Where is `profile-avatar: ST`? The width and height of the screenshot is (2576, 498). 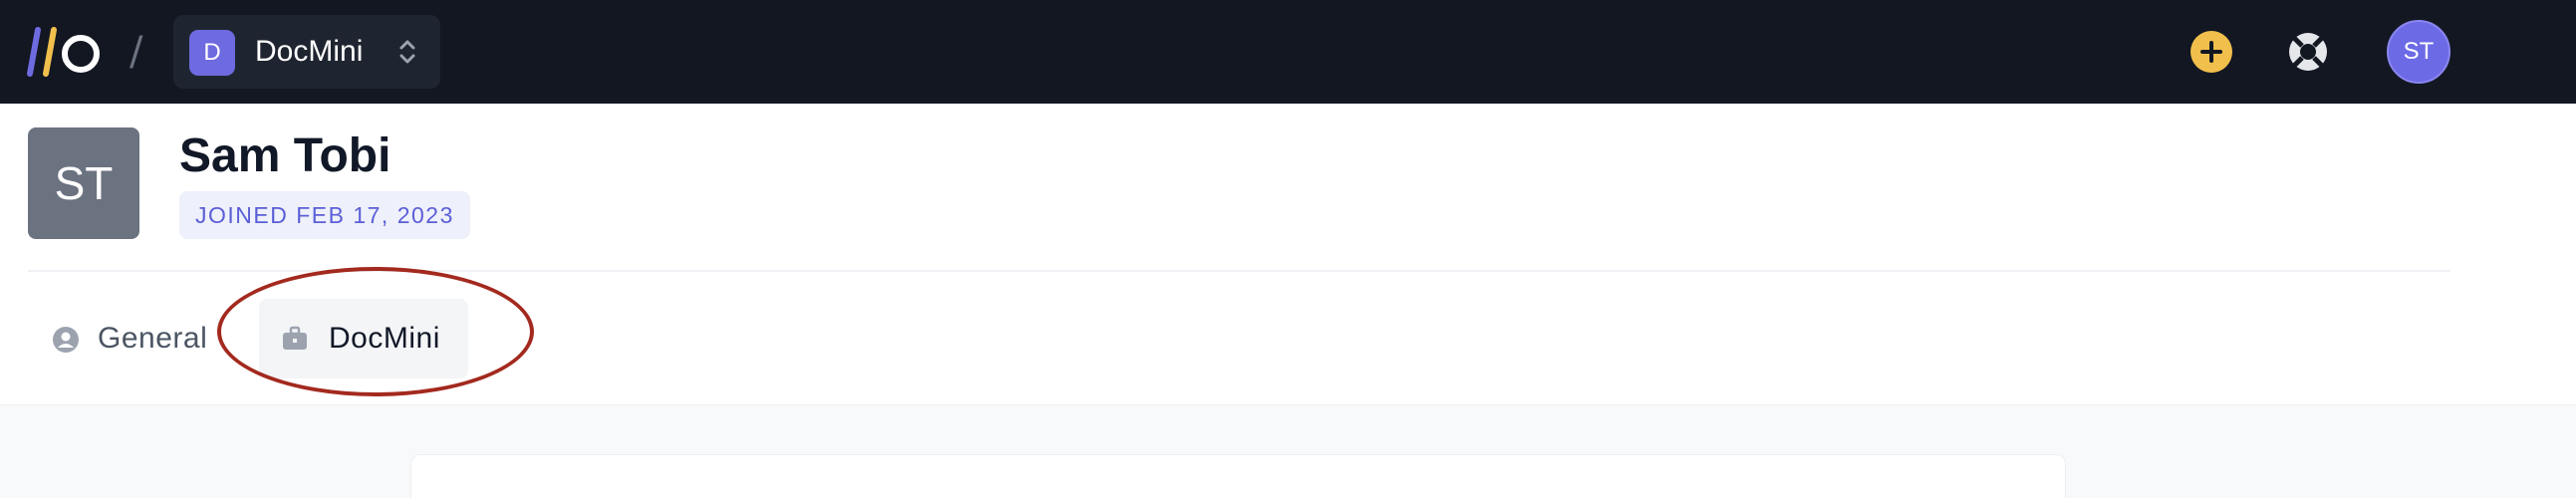 profile-avatar: ST is located at coordinates (83, 183).